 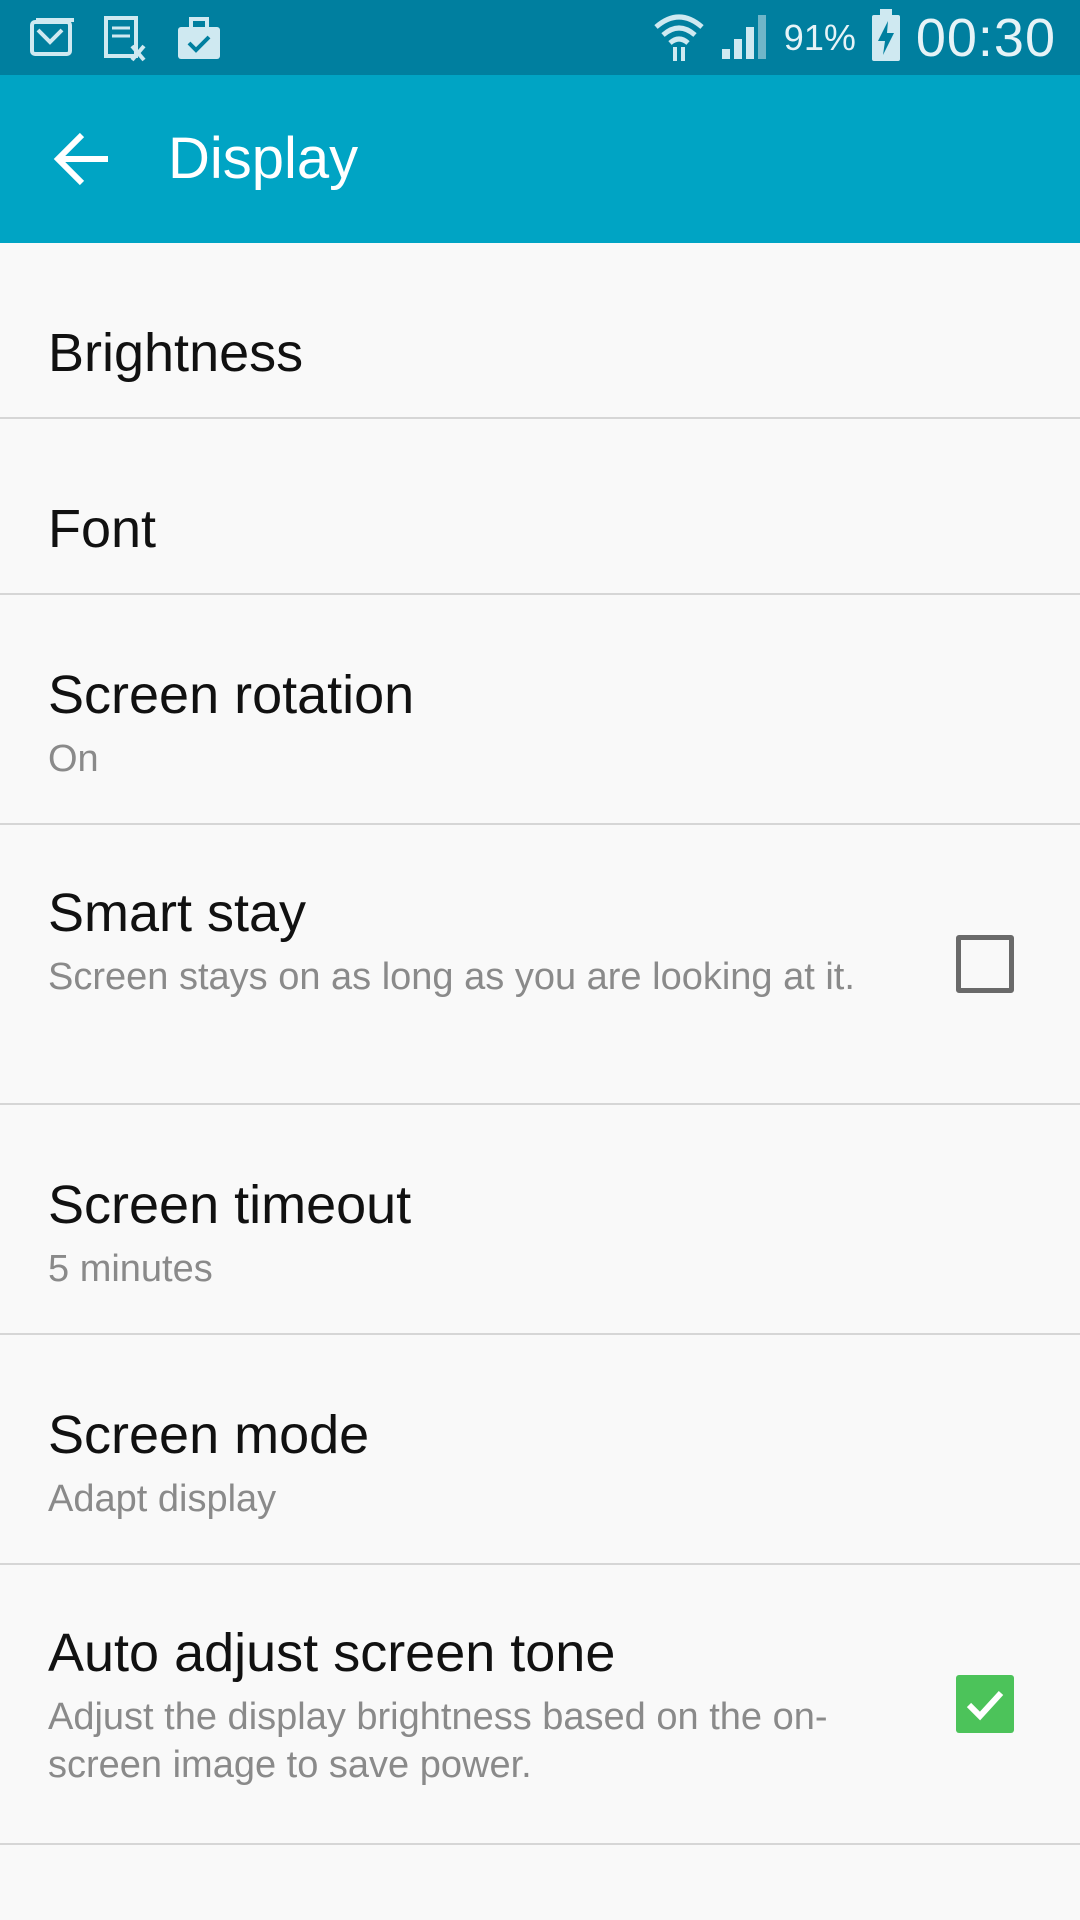 I want to click on document-icon, so click(x=126, y=41).